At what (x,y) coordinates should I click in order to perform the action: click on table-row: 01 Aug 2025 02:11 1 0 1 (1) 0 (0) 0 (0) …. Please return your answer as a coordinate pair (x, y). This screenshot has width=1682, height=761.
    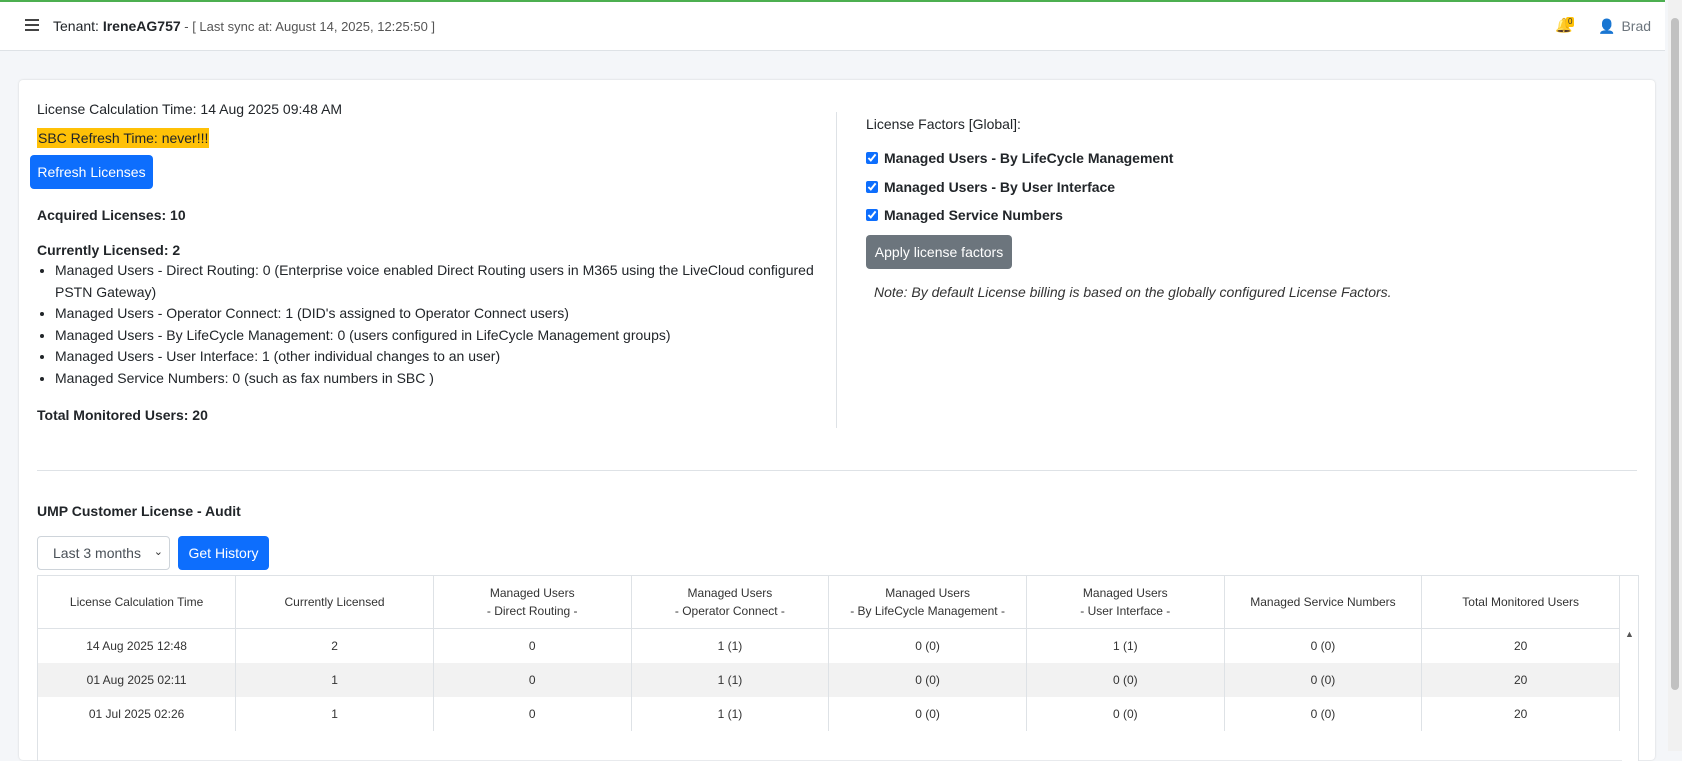
    Looking at the image, I should click on (829, 680).